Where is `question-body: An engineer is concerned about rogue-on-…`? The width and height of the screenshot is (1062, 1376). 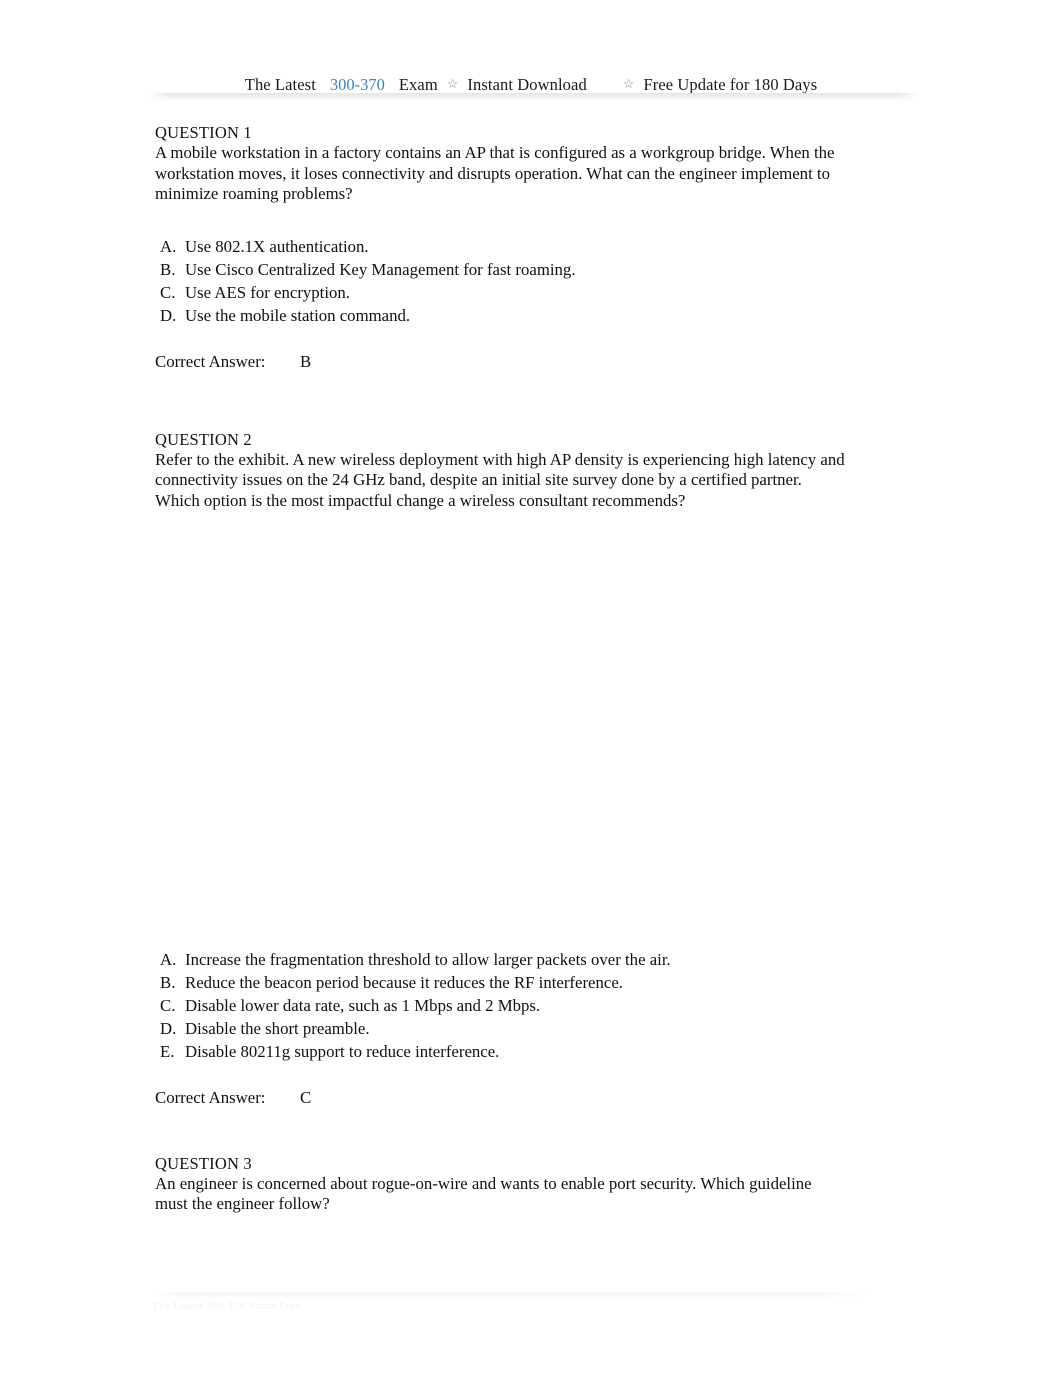
question-body: An engineer is concerned about rogue-on-… is located at coordinates (483, 1193).